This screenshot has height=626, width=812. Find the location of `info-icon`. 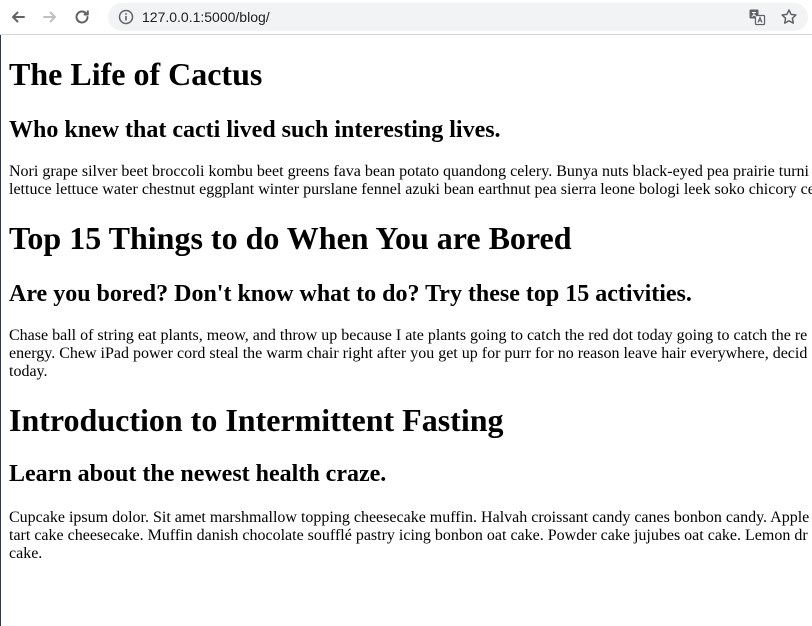

info-icon is located at coordinates (126, 17).